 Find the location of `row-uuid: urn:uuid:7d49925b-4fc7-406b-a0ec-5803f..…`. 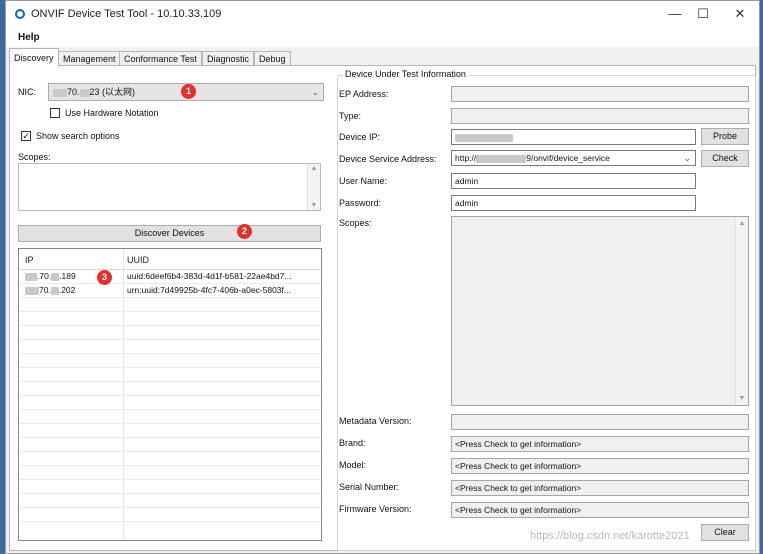

row-uuid: urn:uuid:7d49925b-4fc7-406b-a0ec-5803f..… is located at coordinates (209, 290).